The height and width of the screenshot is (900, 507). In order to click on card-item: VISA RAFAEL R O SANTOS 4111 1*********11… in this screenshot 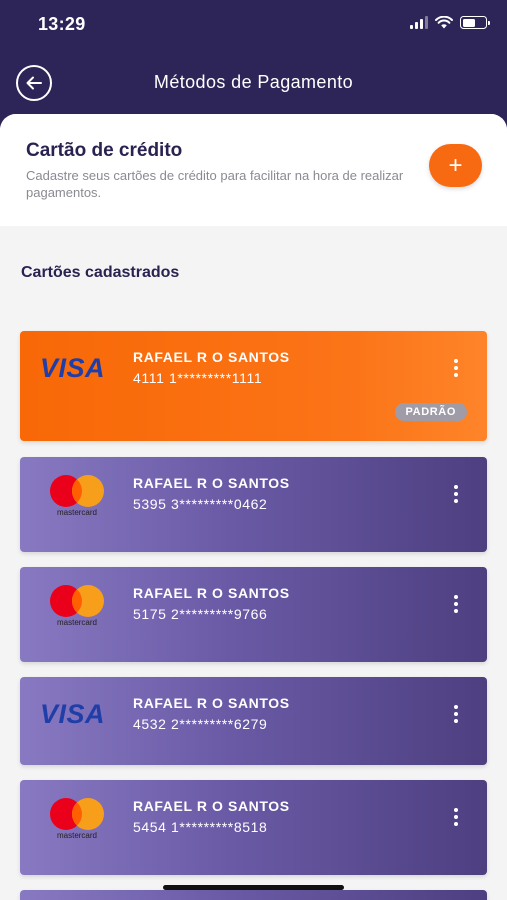, I will do `click(253, 386)`.